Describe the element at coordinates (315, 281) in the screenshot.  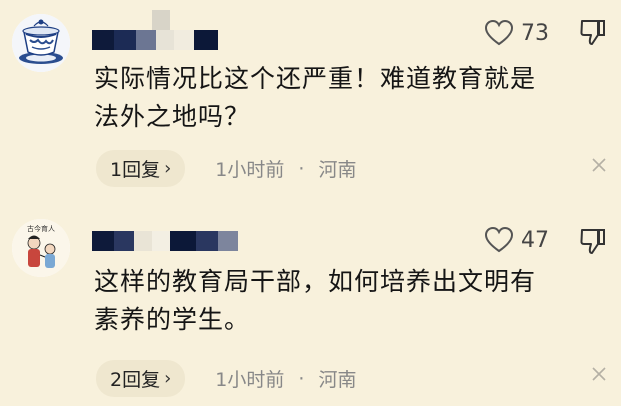
I see `comment-text-line: 这样的教育局干部，如何培养出文明有` at that location.